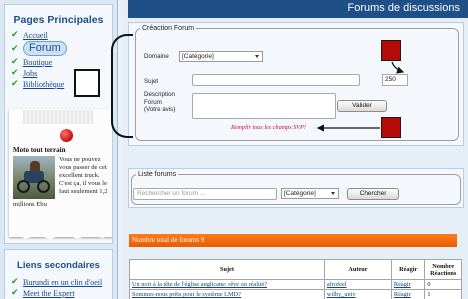  What do you see at coordinates (156, 56) in the screenshot?
I see `domain-label: Domaine` at bounding box center [156, 56].